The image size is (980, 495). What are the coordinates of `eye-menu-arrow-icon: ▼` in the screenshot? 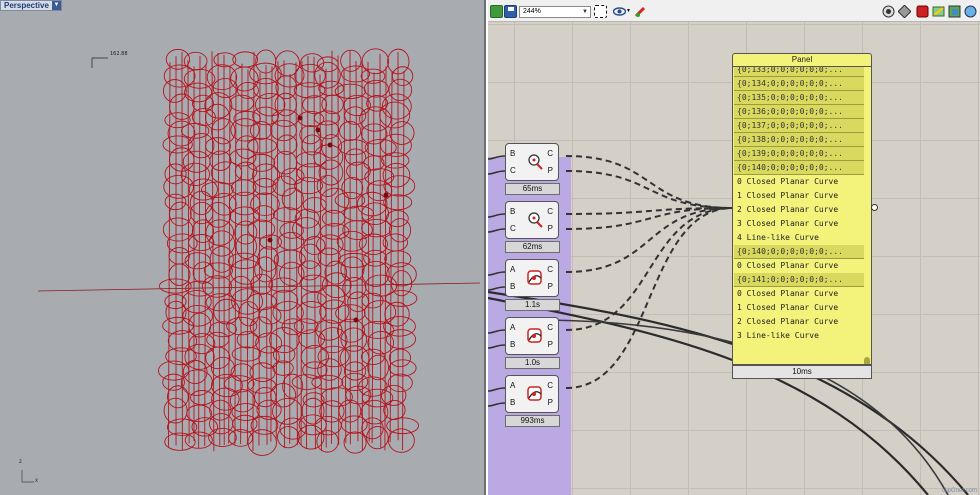 It's located at (628, 11).